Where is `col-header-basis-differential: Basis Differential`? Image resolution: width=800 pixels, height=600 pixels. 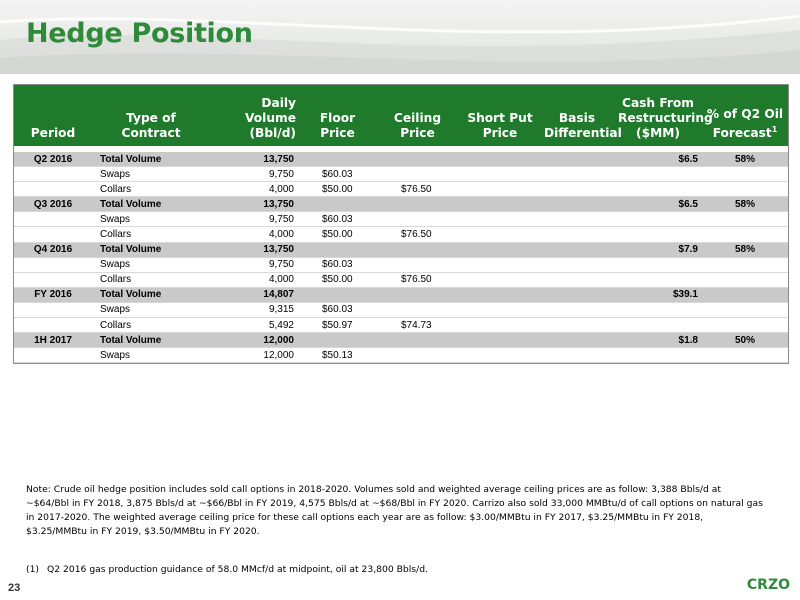
col-header-basis-differential: Basis Differential is located at coordinates (583, 125).